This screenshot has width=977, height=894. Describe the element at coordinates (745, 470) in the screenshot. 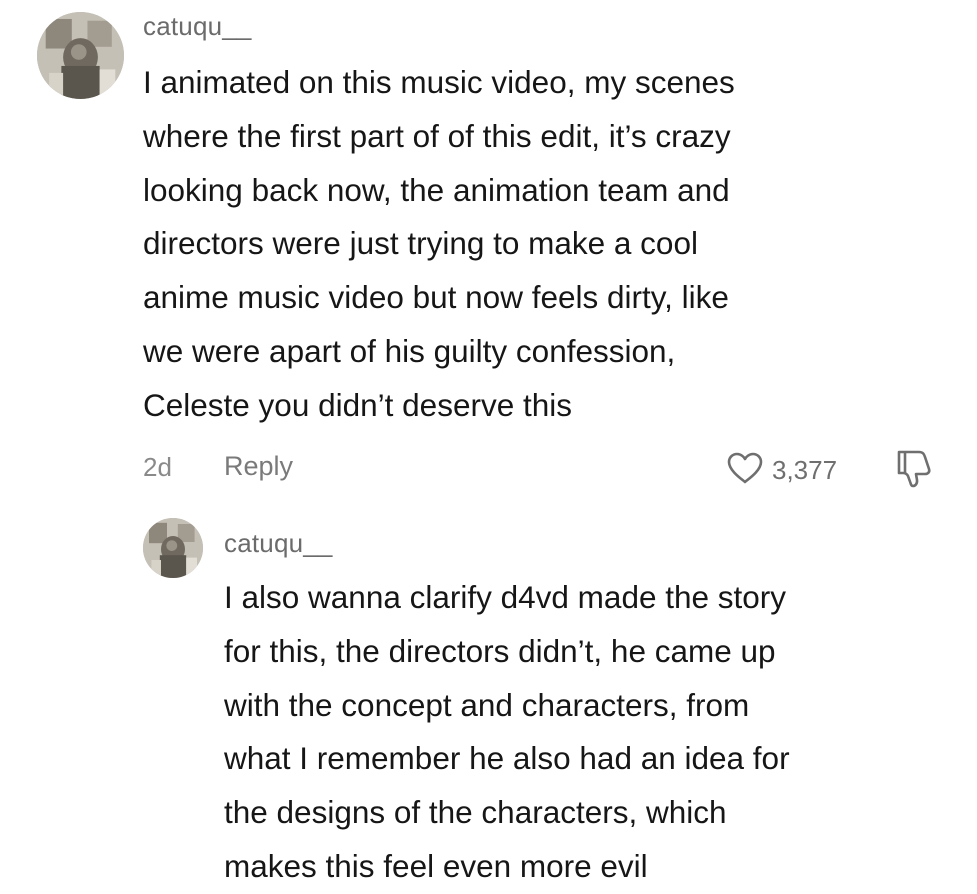

I see `heart-outline-icon` at that location.